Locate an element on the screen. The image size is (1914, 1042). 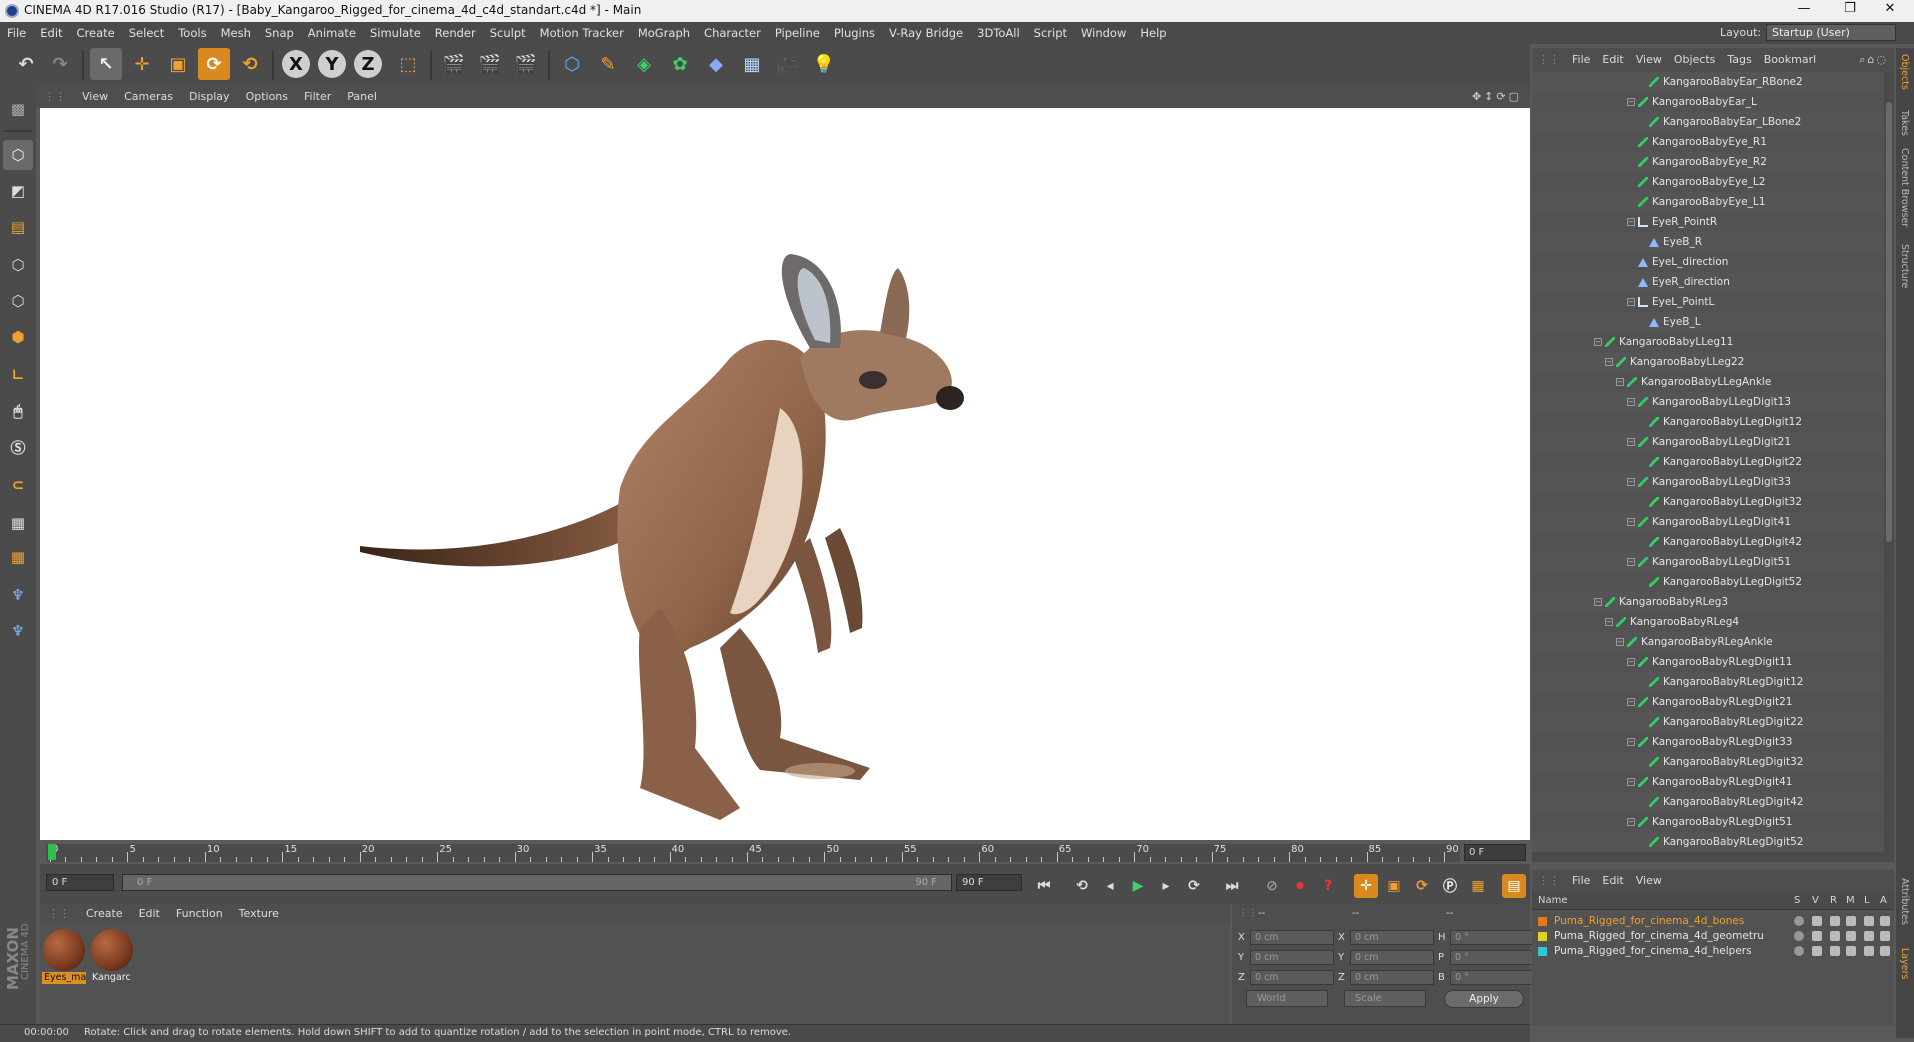
previous-frame-icon: ◂ is located at coordinates (1110, 886).